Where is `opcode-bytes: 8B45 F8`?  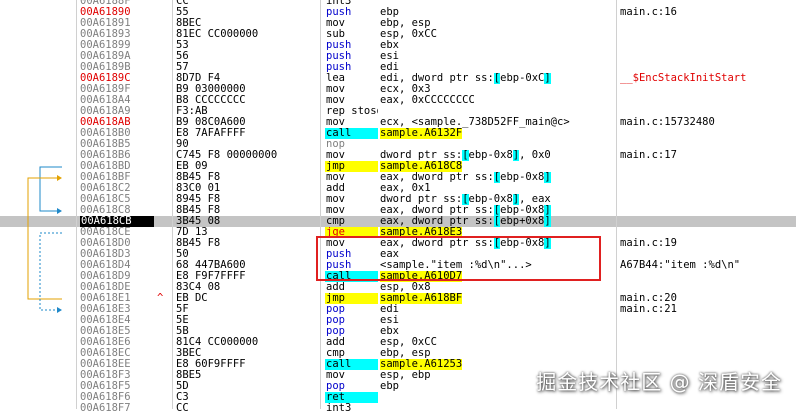
opcode-bytes: 8B45 F8 is located at coordinates (198, 243).